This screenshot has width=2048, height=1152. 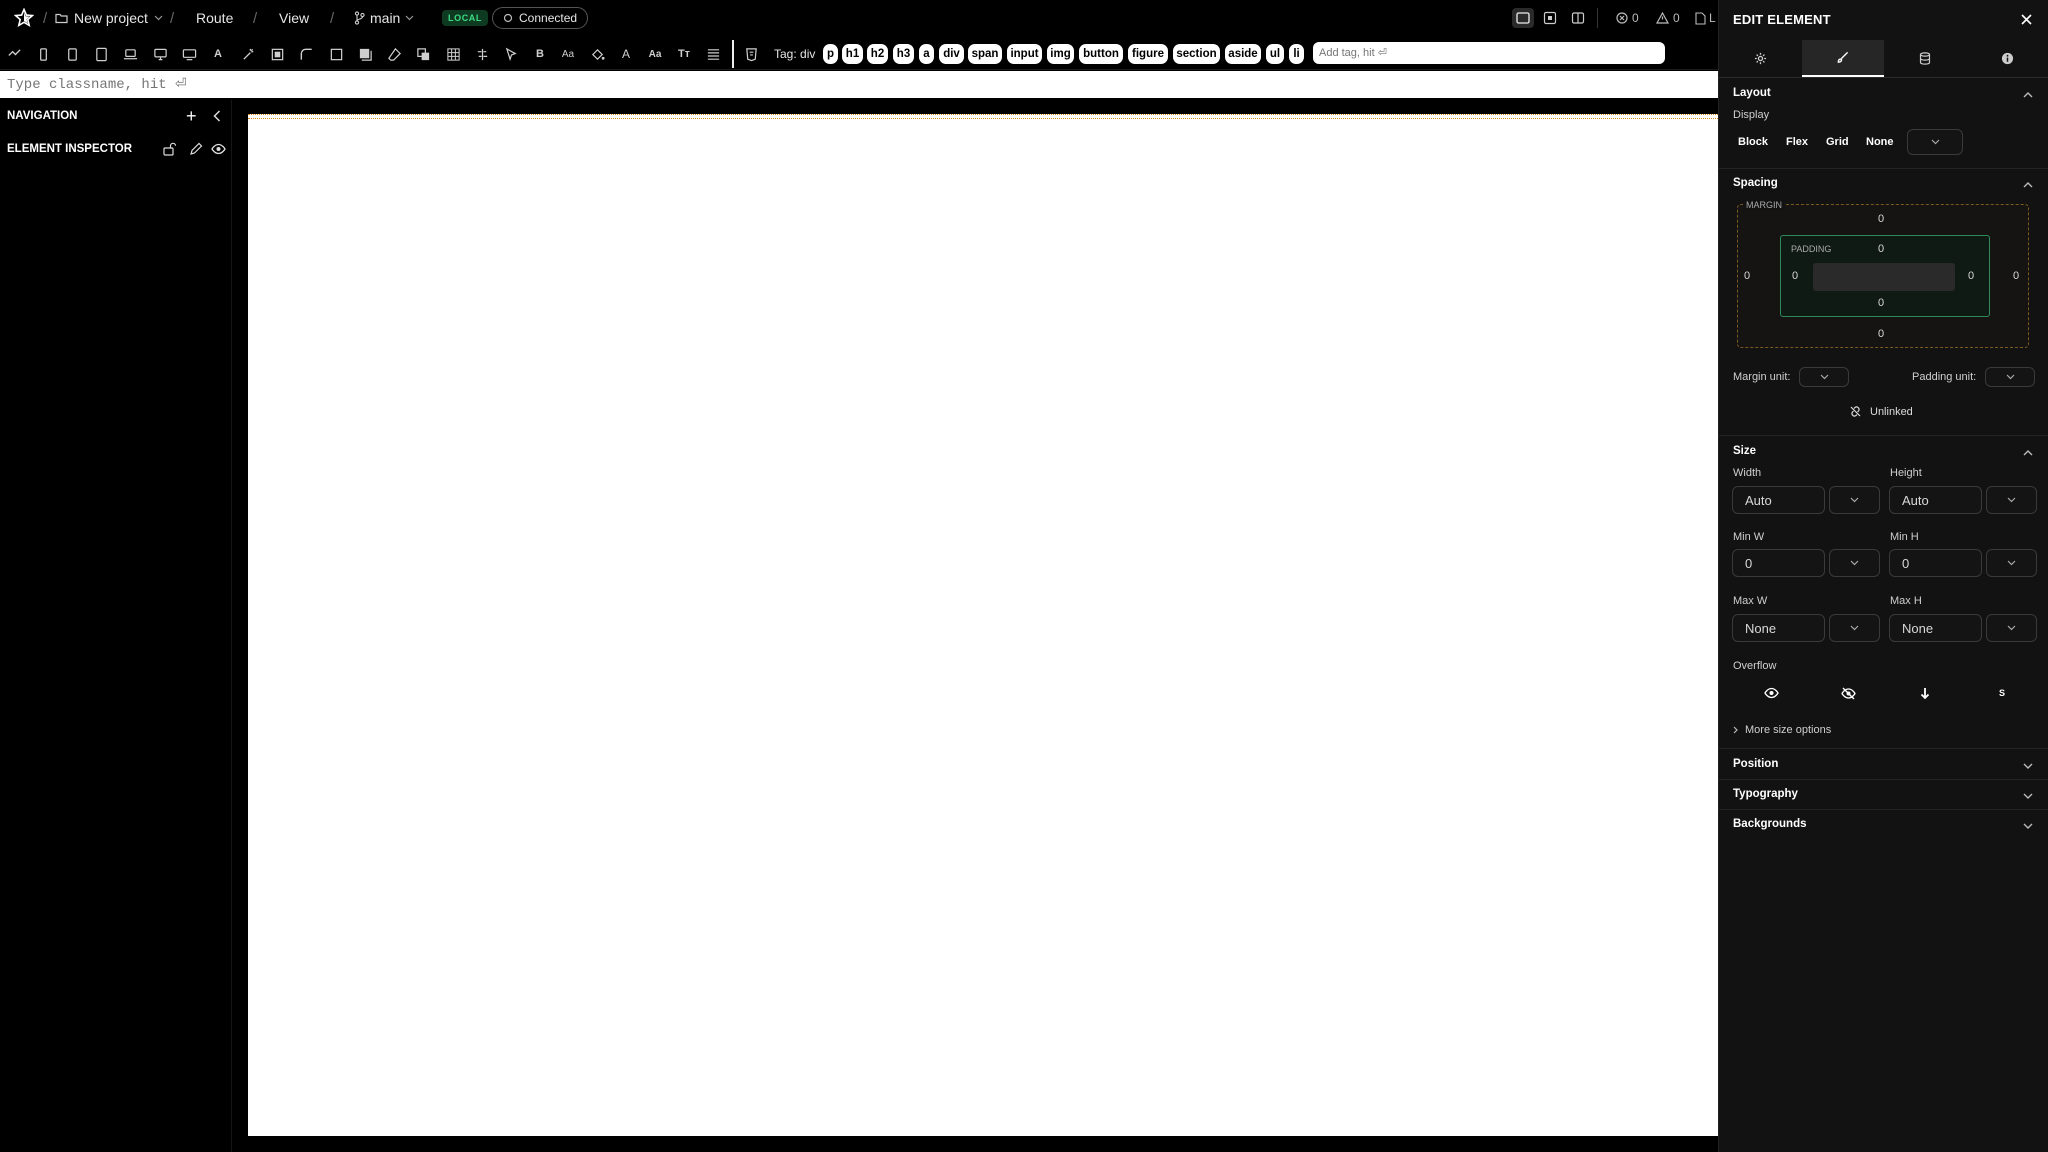 What do you see at coordinates (1848, 693) in the screenshot?
I see `overflow-hidden-icon` at bounding box center [1848, 693].